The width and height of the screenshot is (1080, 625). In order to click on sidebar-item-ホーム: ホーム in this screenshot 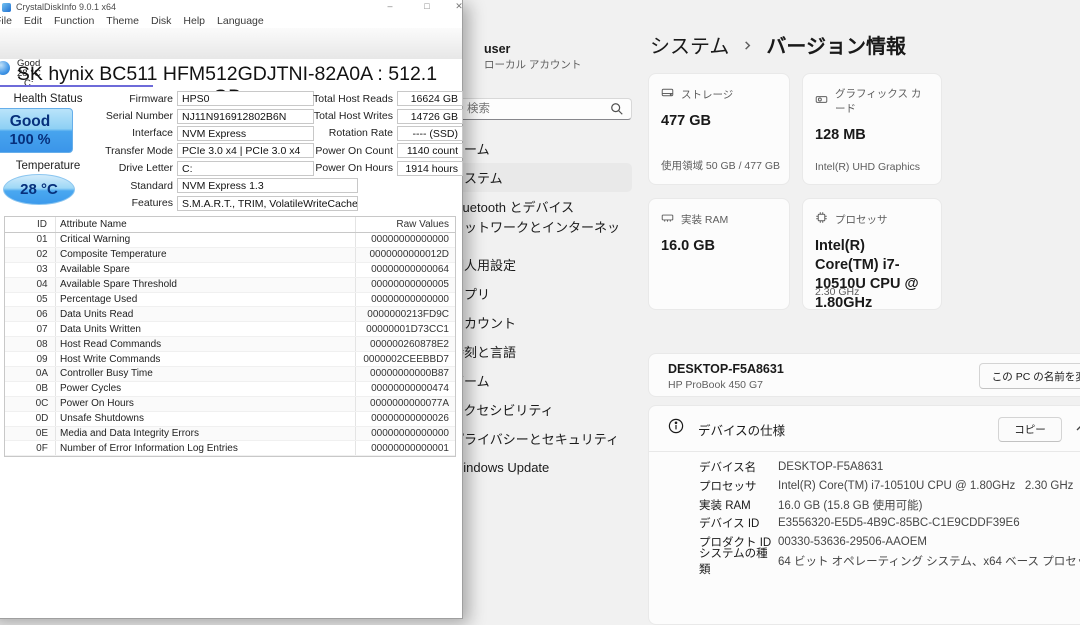, I will do `click(534, 148)`.